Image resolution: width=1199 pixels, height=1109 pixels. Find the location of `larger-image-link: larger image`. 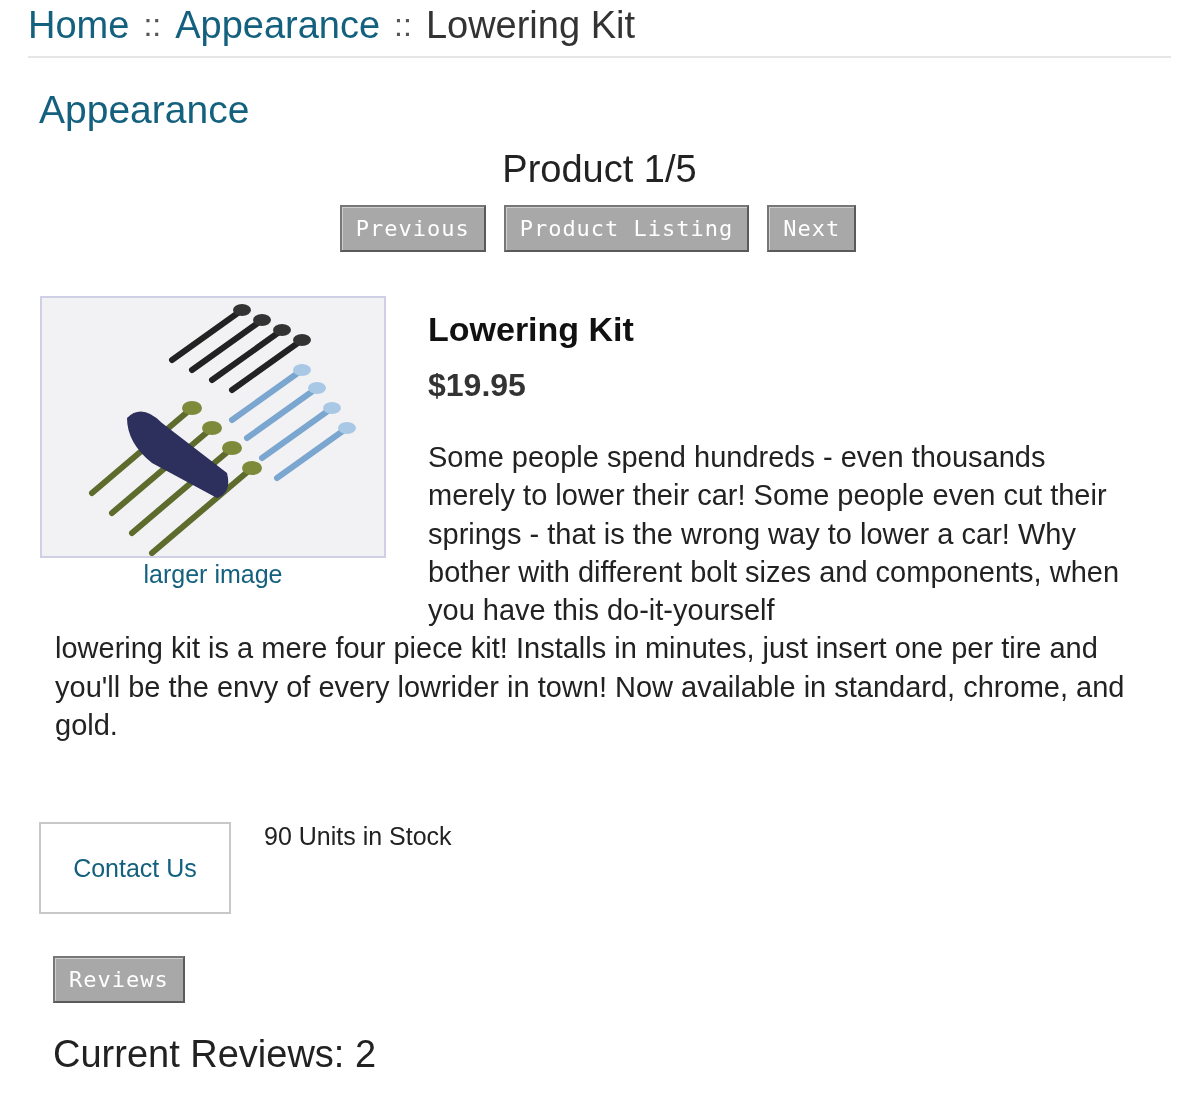

larger-image-link: larger image is located at coordinates (213, 574).